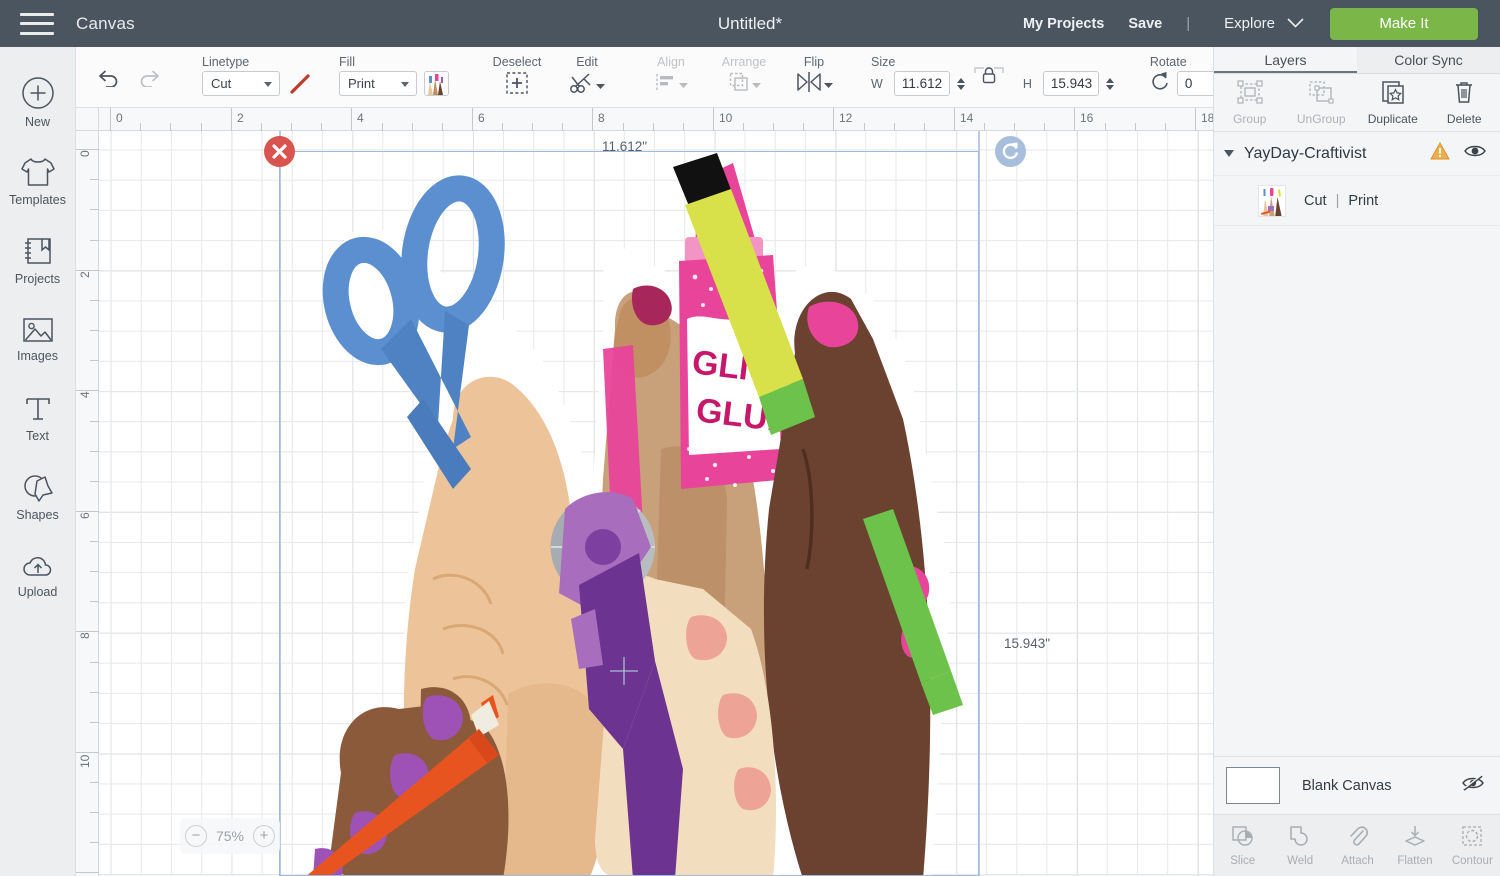 The width and height of the screenshot is (1500, 876). I want to click on shapes-icon, so click(38, 488).